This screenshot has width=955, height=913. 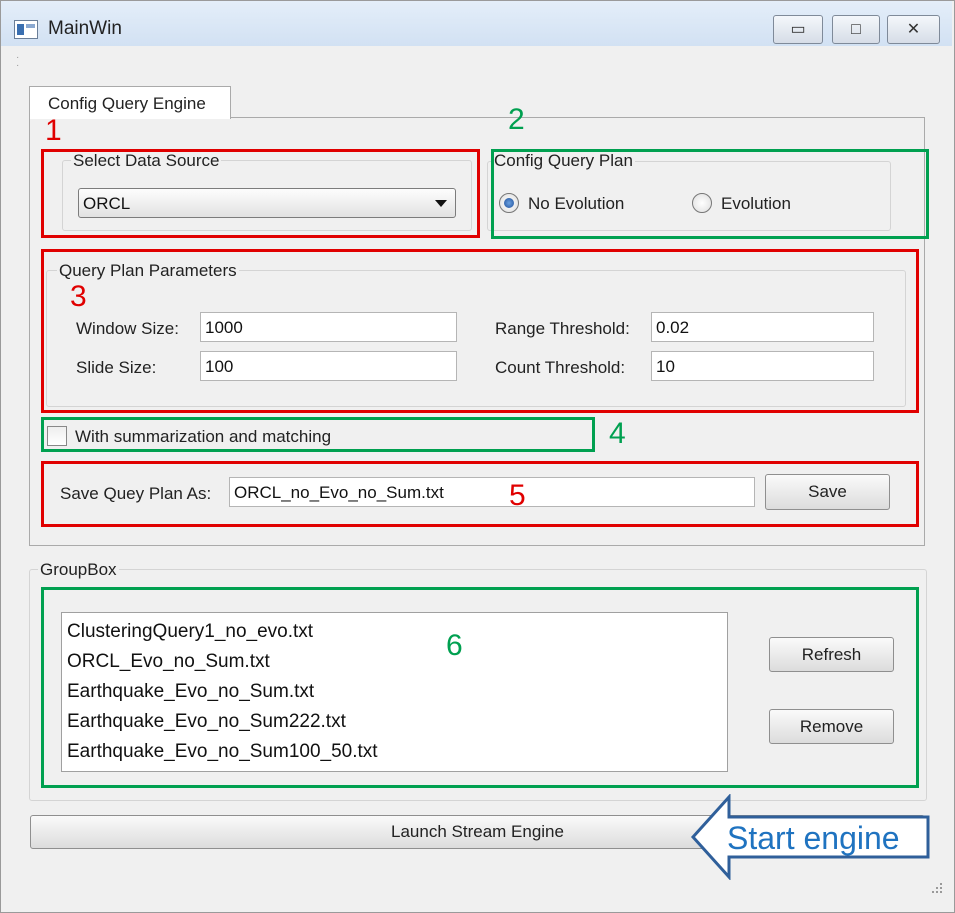 I want to click on minimize-icon: ▭, so click(x=798, y=29).